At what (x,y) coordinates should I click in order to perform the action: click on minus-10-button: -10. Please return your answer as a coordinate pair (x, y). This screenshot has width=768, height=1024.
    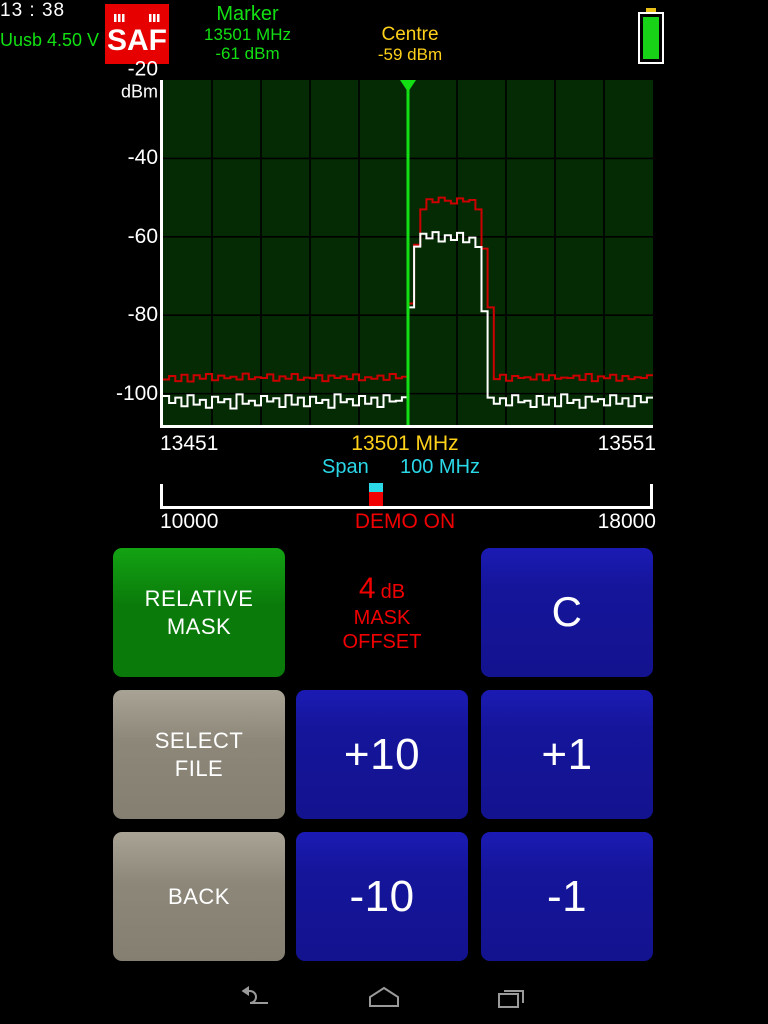
    Looking at the image, I should click on (382, 896).